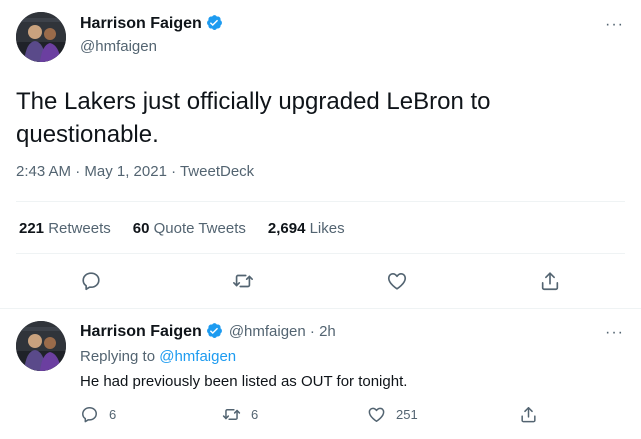 Image resolution: width=641 pixels, height=439 pixels. I want to click on reply-button, so click(91, 281).